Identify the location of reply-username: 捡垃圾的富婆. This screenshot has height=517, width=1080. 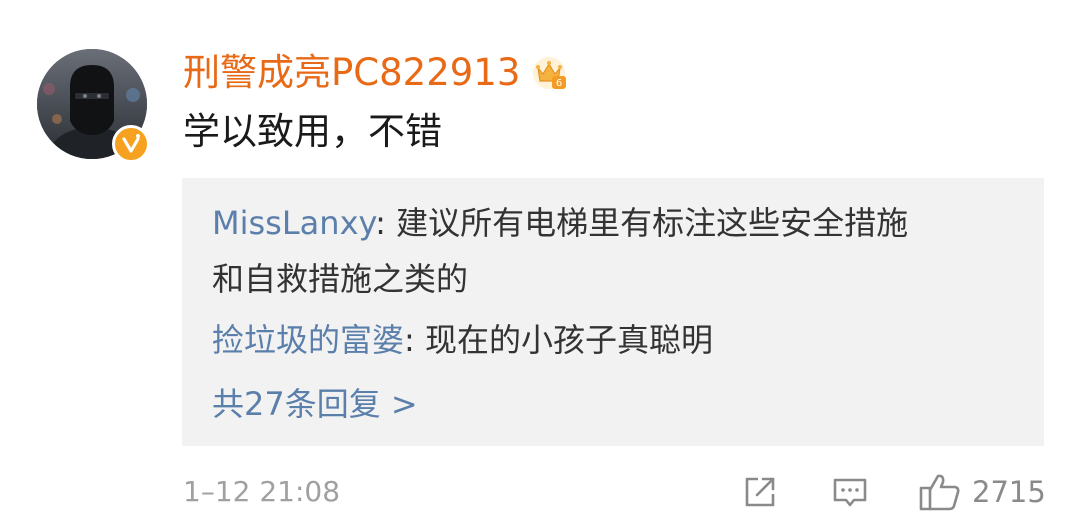
(308, 340).